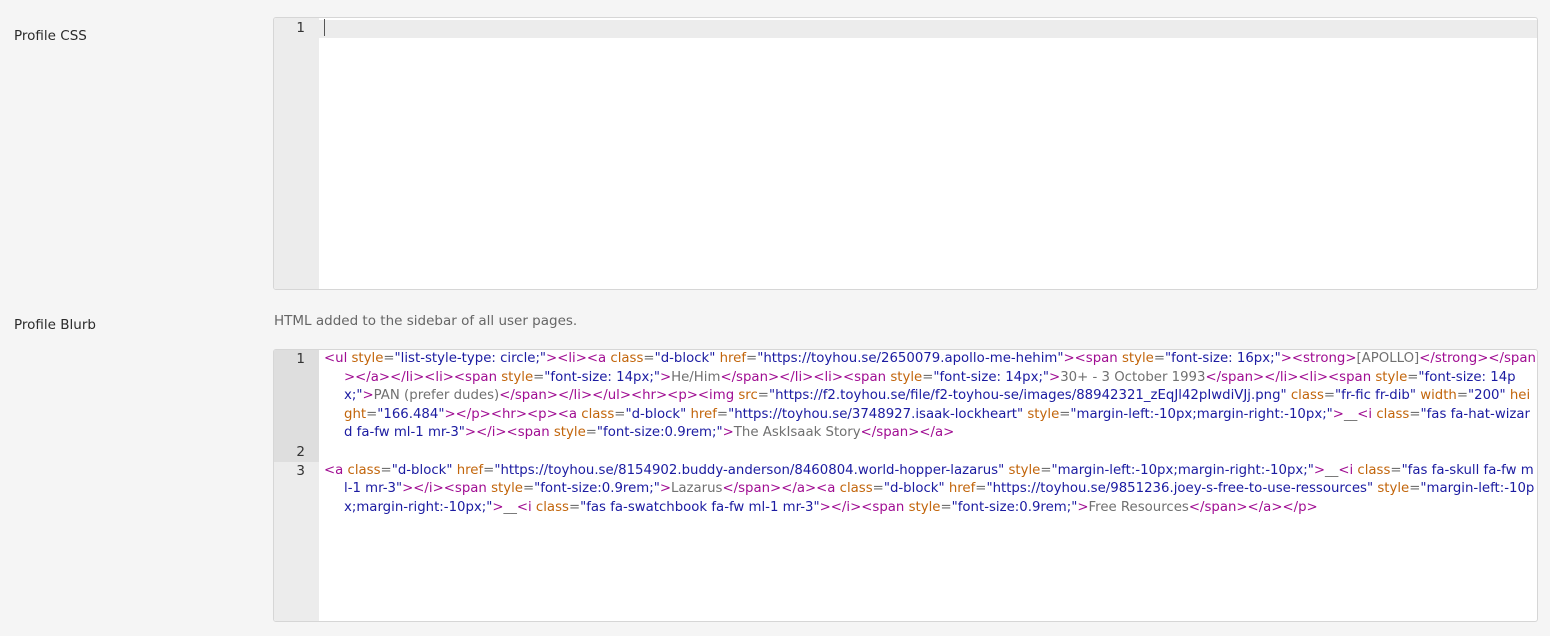 The height and width of the screenshot is (636, 1550). Describe the element at coordinates (682, 396) in the screenshot. I see `code-tag: <p>` at that location.